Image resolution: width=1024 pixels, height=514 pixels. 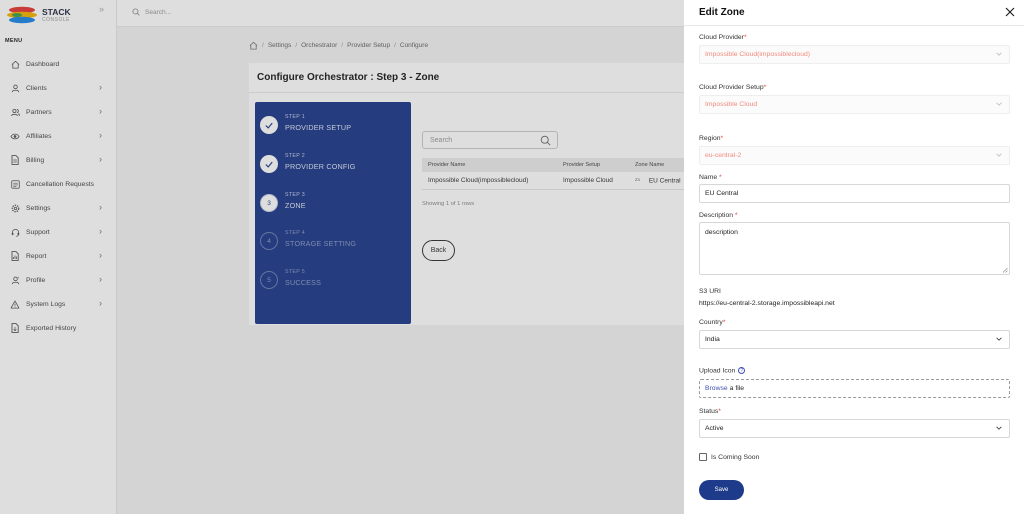 What do you see at coordinates (1010, 12) in the screenshot?
I see `close-icon` at bounding box center [1010, 12].